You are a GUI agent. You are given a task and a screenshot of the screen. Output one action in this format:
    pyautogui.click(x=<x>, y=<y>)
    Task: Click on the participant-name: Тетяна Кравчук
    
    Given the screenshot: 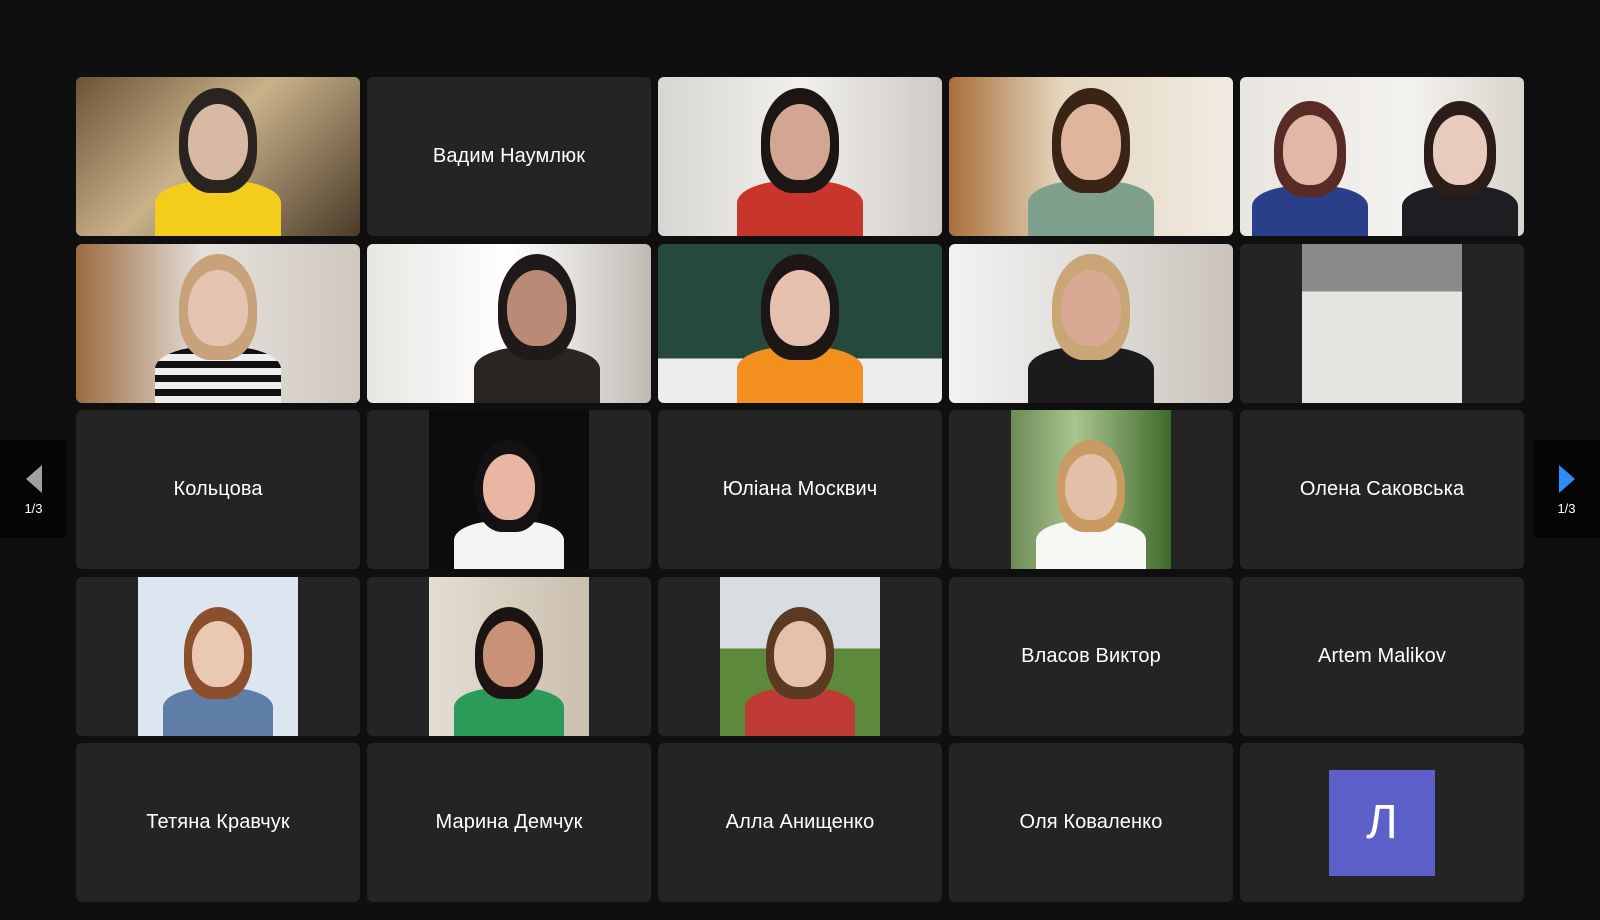 What is the action you would take?
    pyautogui.click(x=218, y=822)
    